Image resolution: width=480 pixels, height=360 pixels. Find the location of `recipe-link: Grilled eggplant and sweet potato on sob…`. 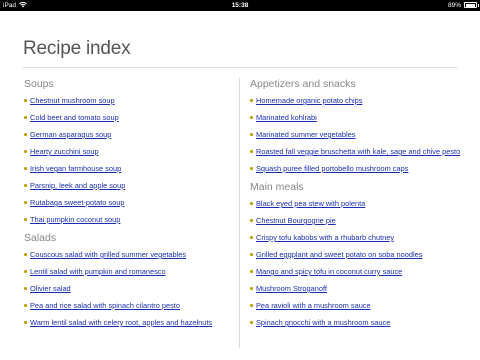

recipe-link: Grilled eggplant and sweet potato on sob… is located at coordinates (339, 254).